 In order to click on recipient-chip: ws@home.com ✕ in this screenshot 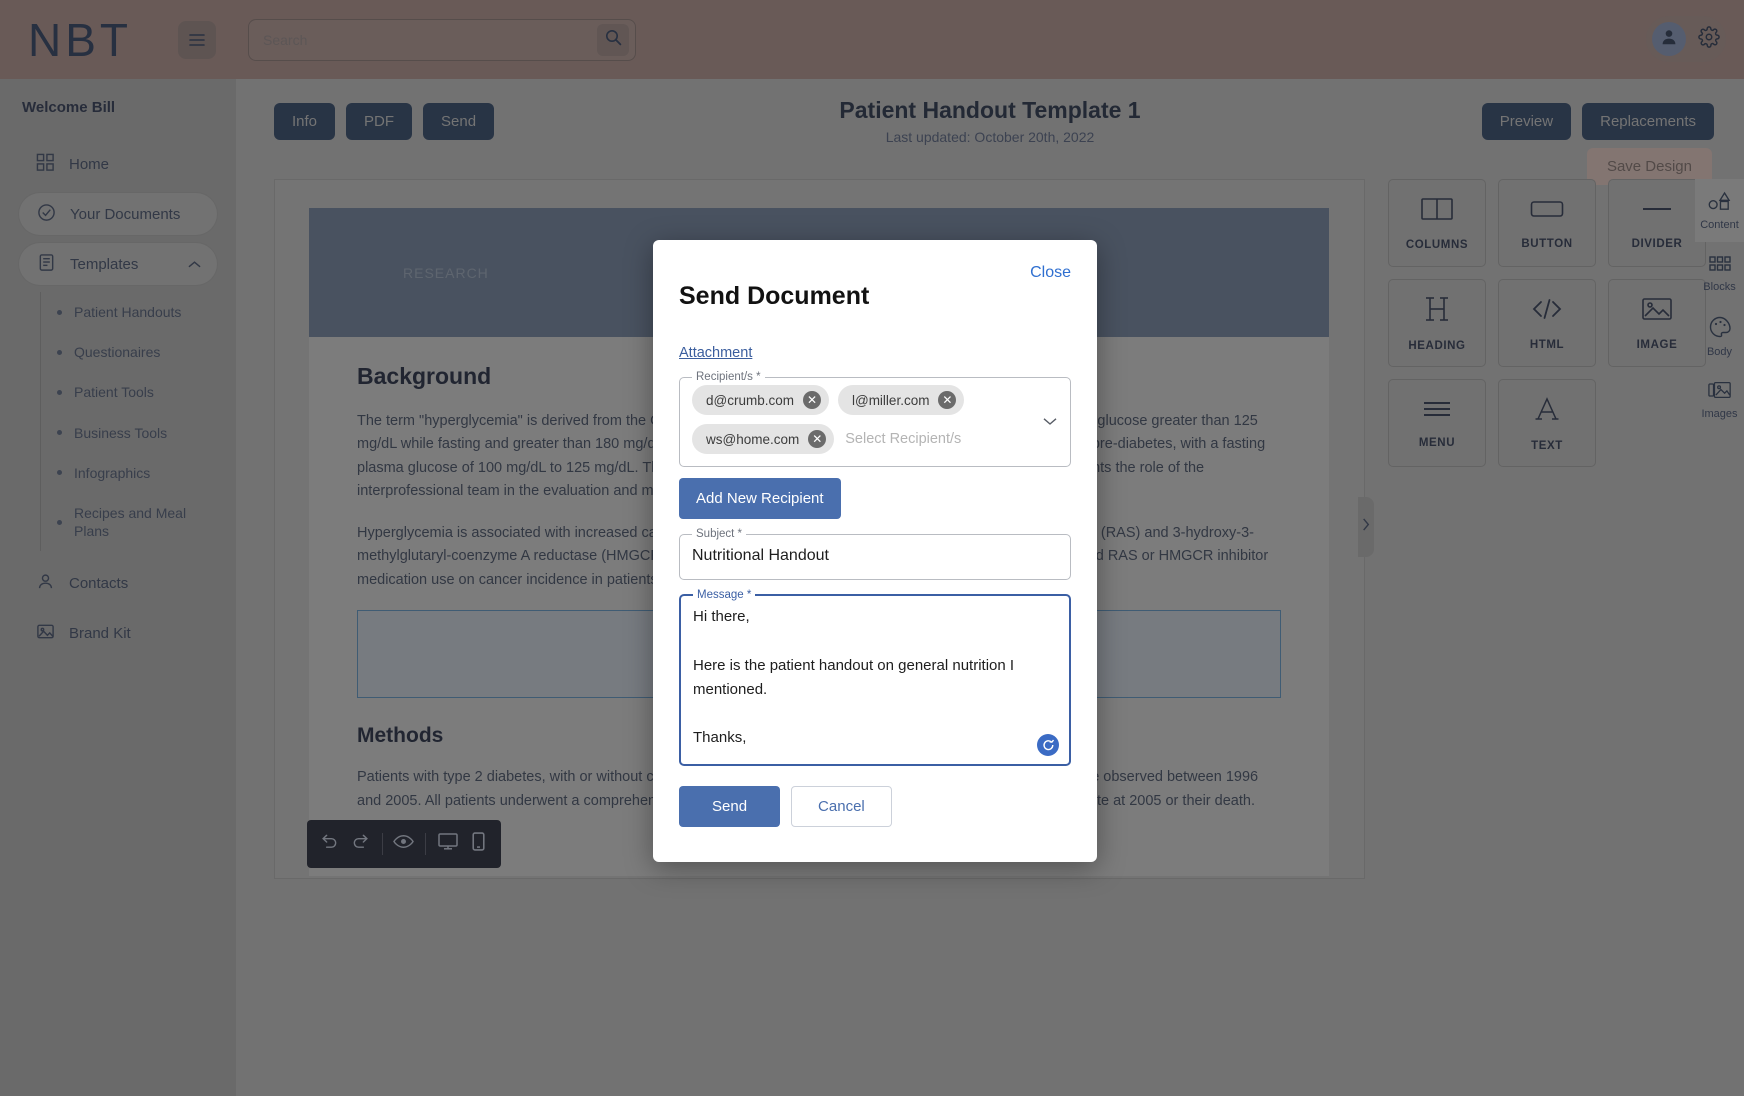, I will do `click(763, 439)`.